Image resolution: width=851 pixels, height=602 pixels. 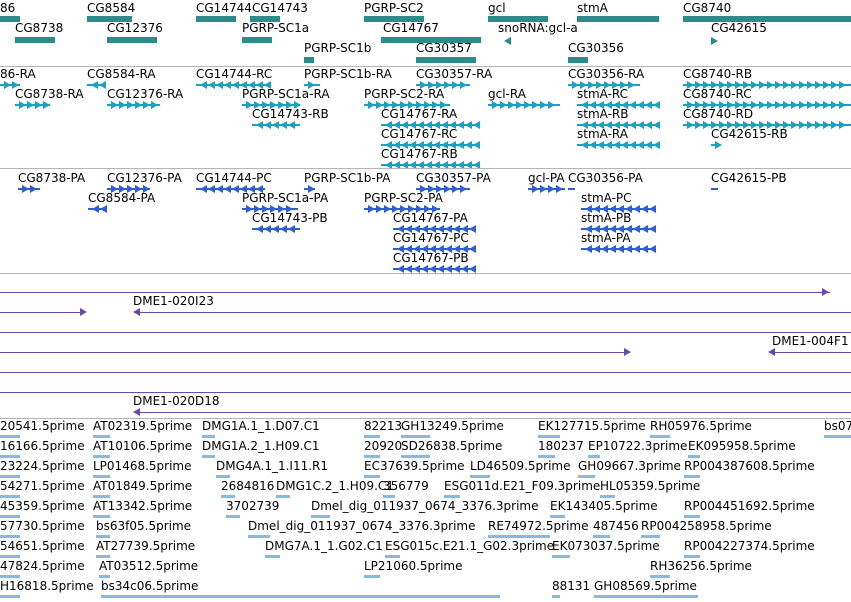 I want to click on est_track-label: RH05976.5prime, so click(x=701, y=426).